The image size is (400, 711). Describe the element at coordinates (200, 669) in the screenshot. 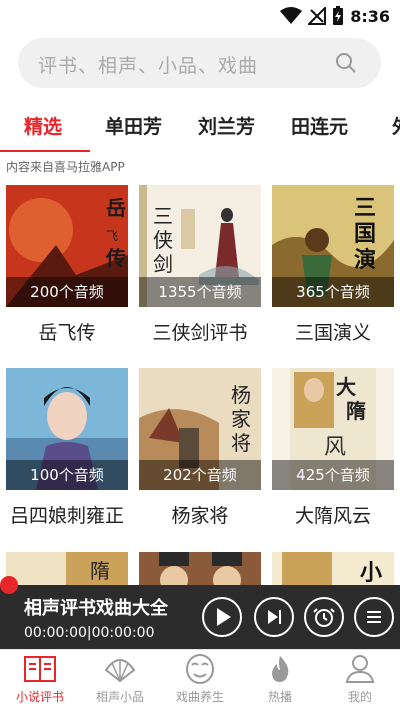

I see `opera-mask-icon` at that location.